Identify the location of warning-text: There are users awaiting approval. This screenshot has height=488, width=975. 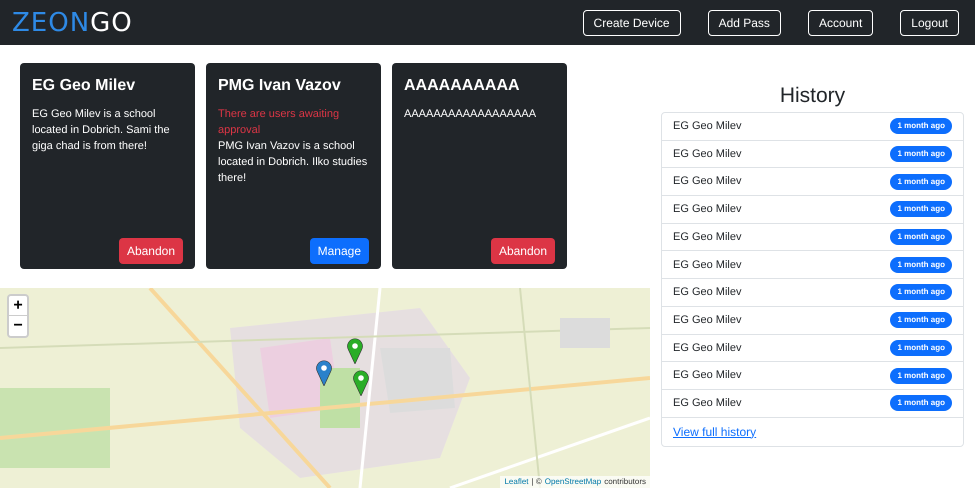
(279, 122).